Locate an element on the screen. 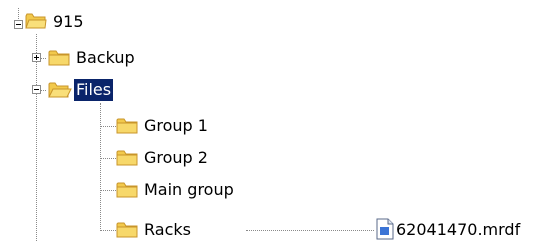 The width and height of the screenshot is (560, 241). tree-item-915: 915 is located at coordinates (68, 22).